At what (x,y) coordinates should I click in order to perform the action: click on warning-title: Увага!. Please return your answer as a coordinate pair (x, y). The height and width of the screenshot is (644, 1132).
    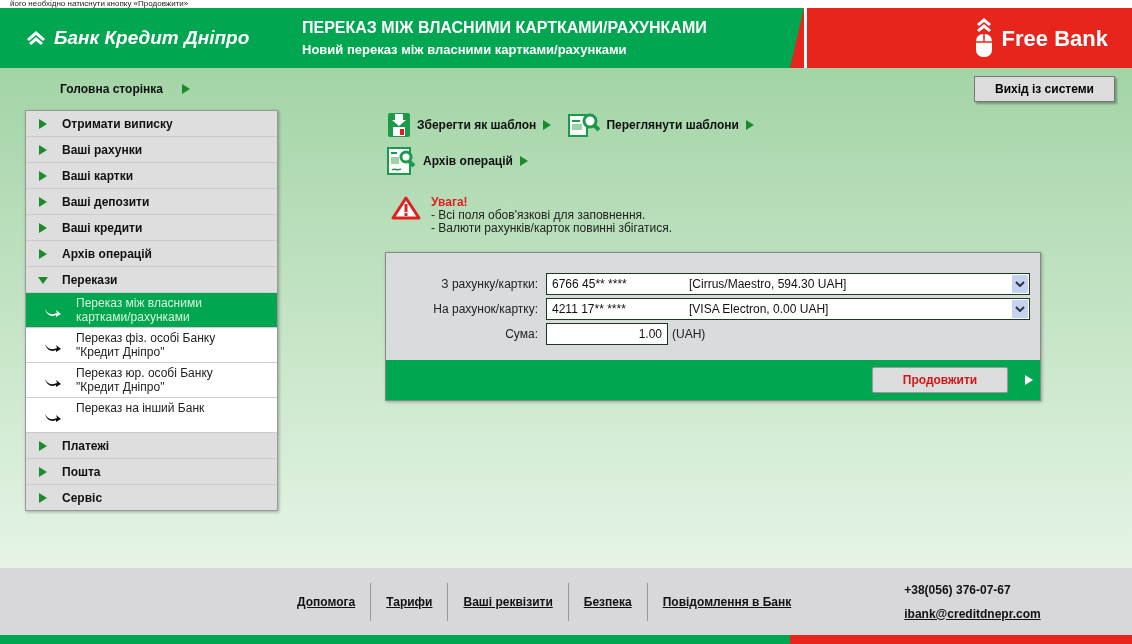
    Looking at the image, I should click on (450, 202).